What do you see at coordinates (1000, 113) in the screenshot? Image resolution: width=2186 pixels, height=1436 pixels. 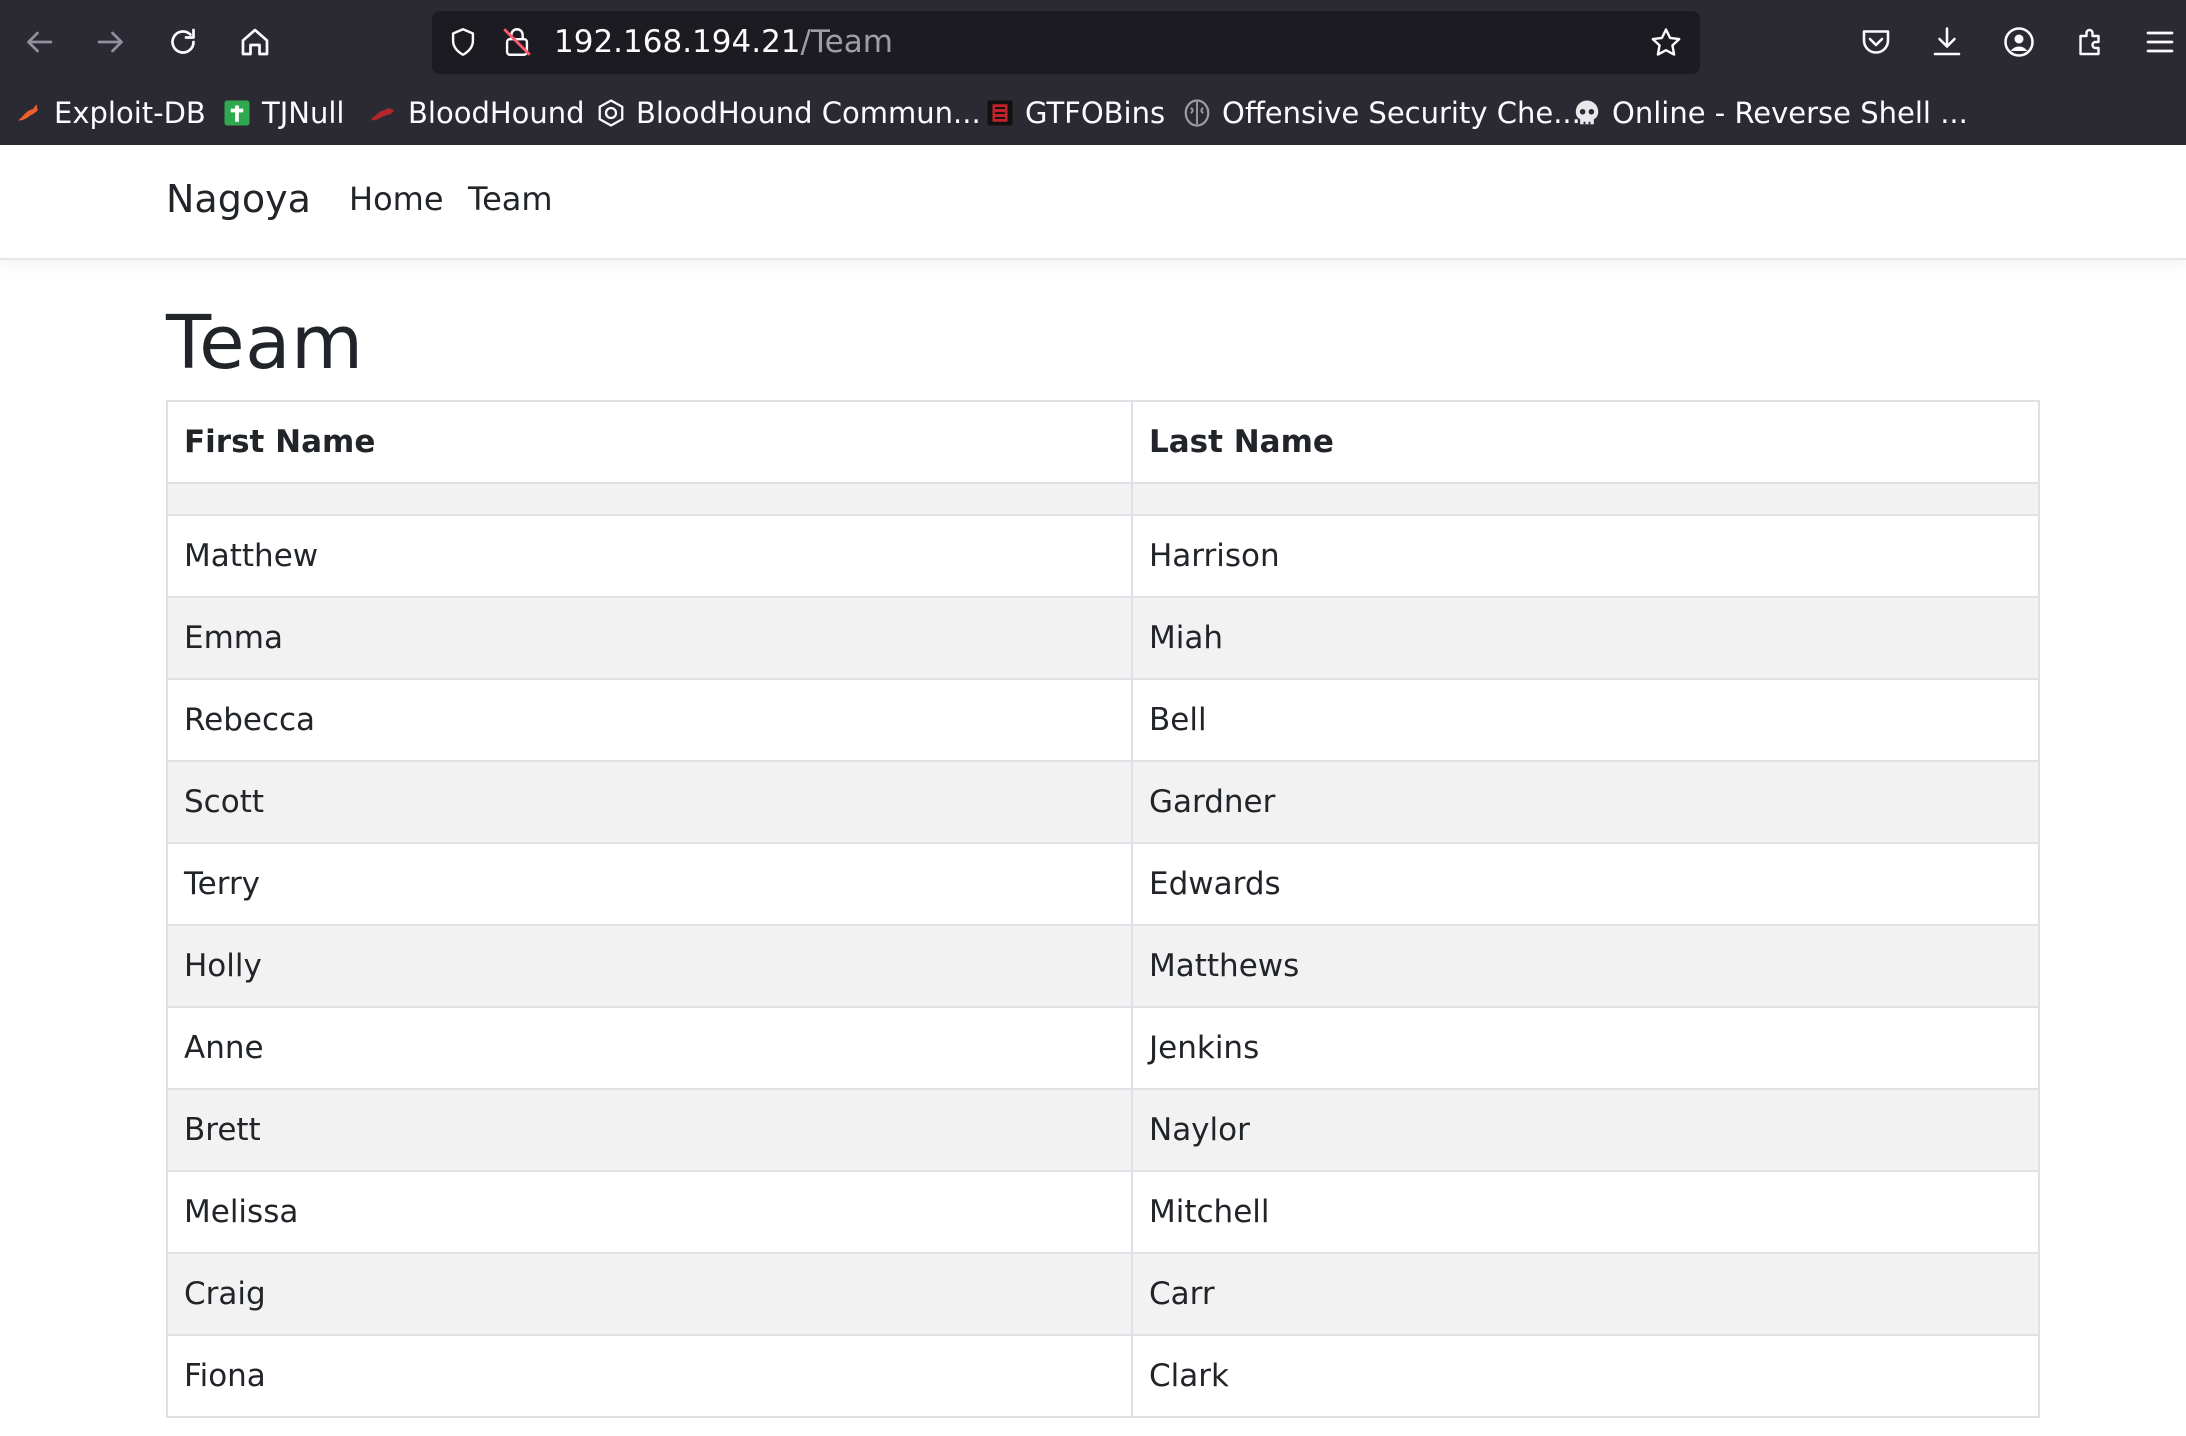 I see `gtfobins-icon` at bounding box center [1000, 113].